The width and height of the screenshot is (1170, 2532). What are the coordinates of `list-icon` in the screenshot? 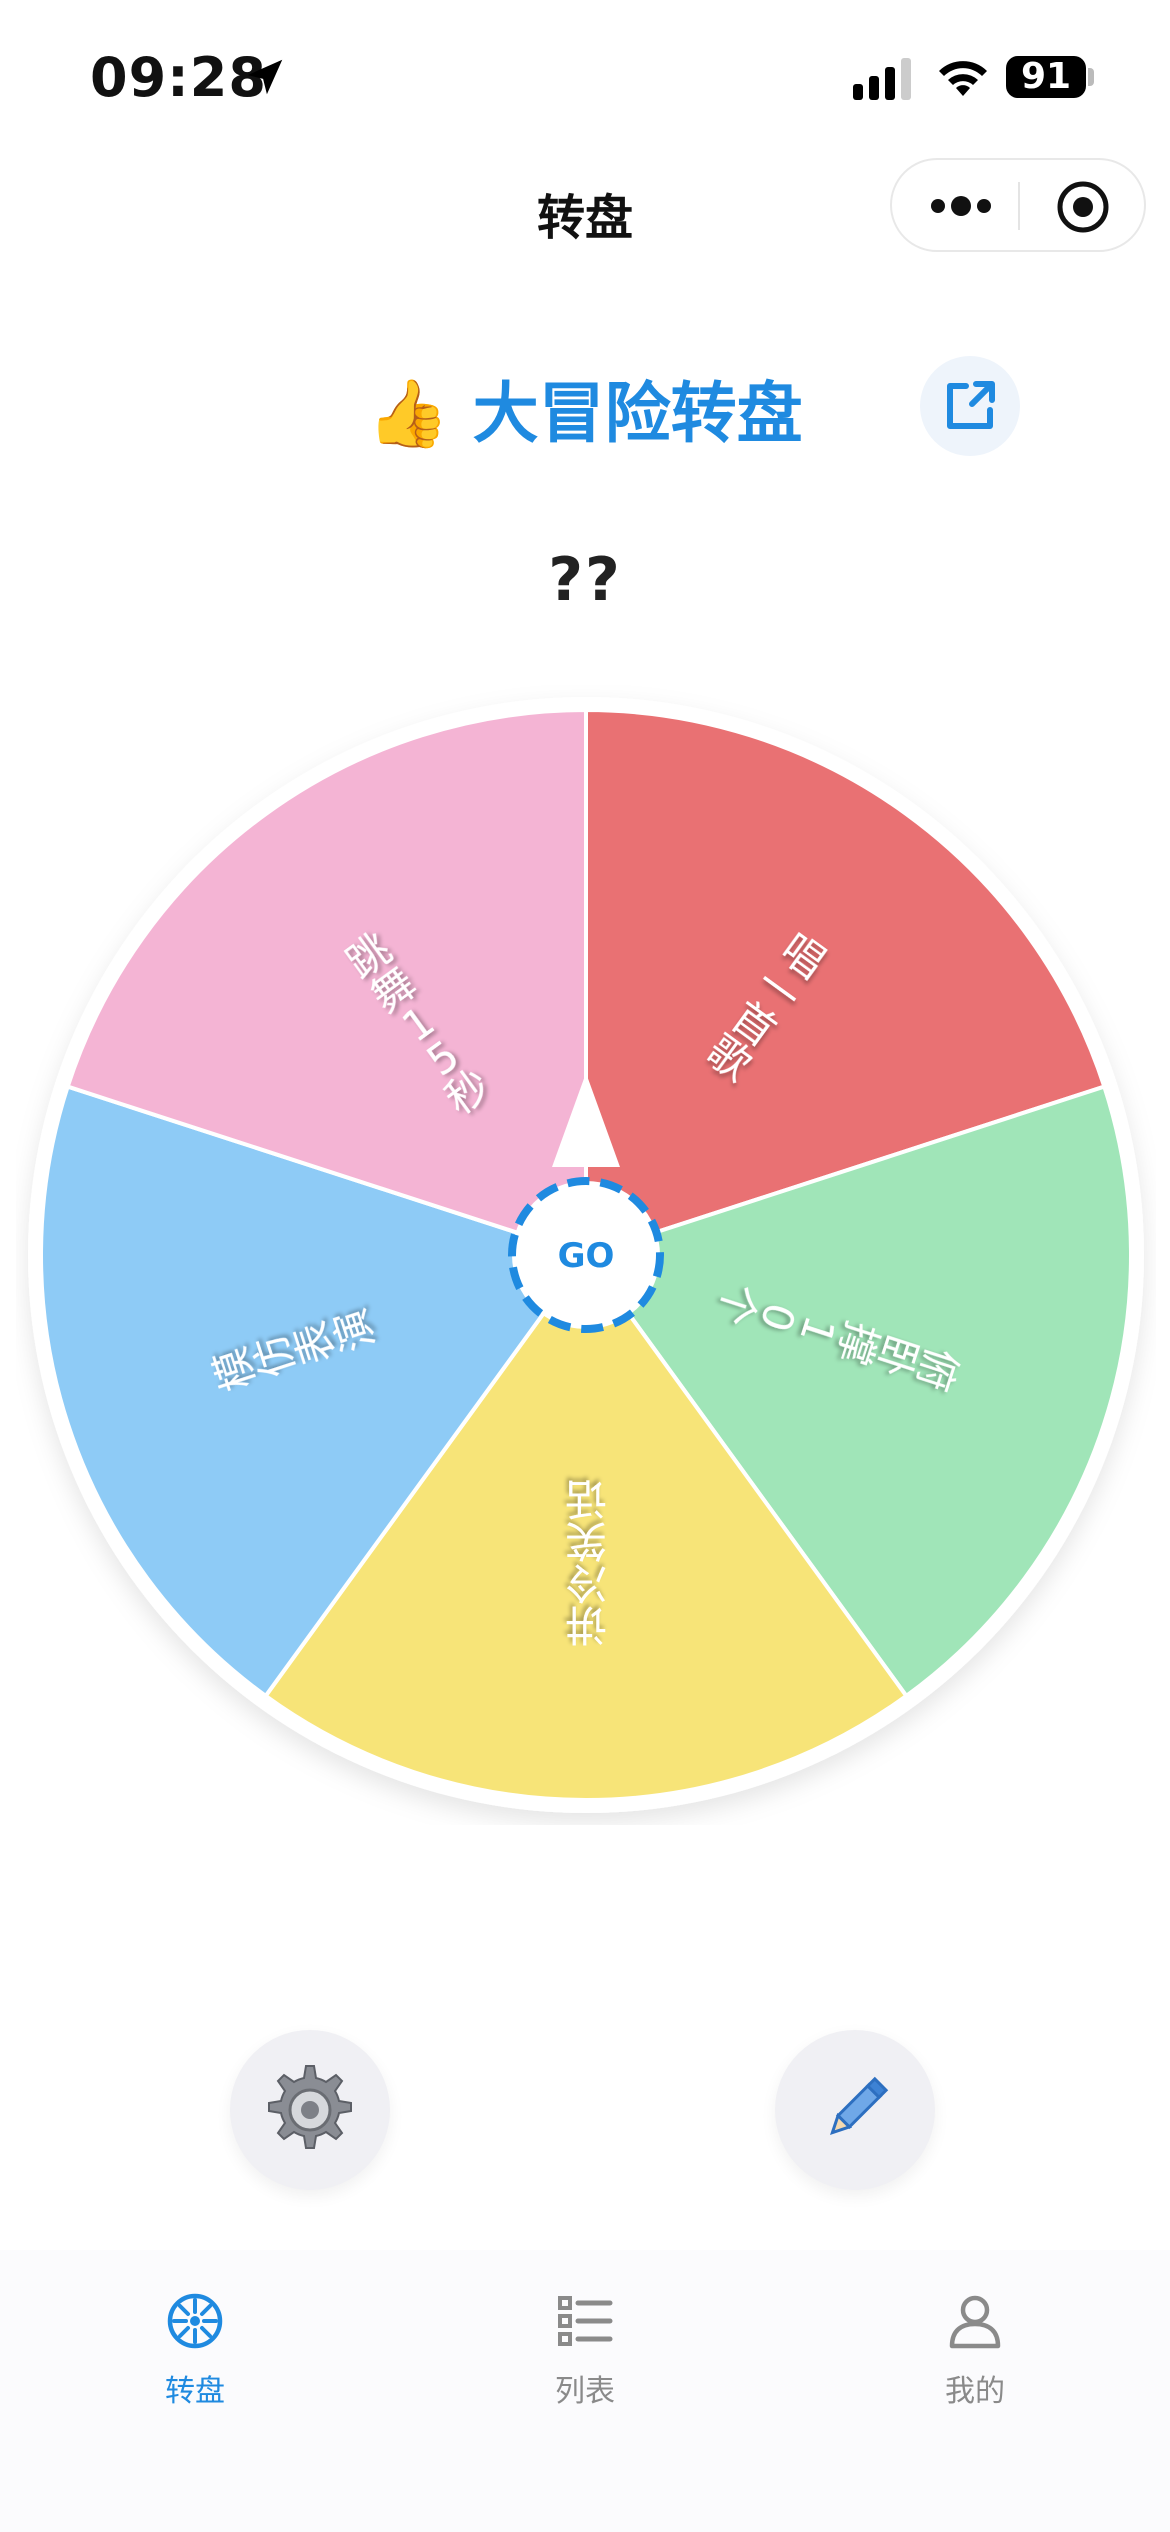 It's located at (585, 2321).